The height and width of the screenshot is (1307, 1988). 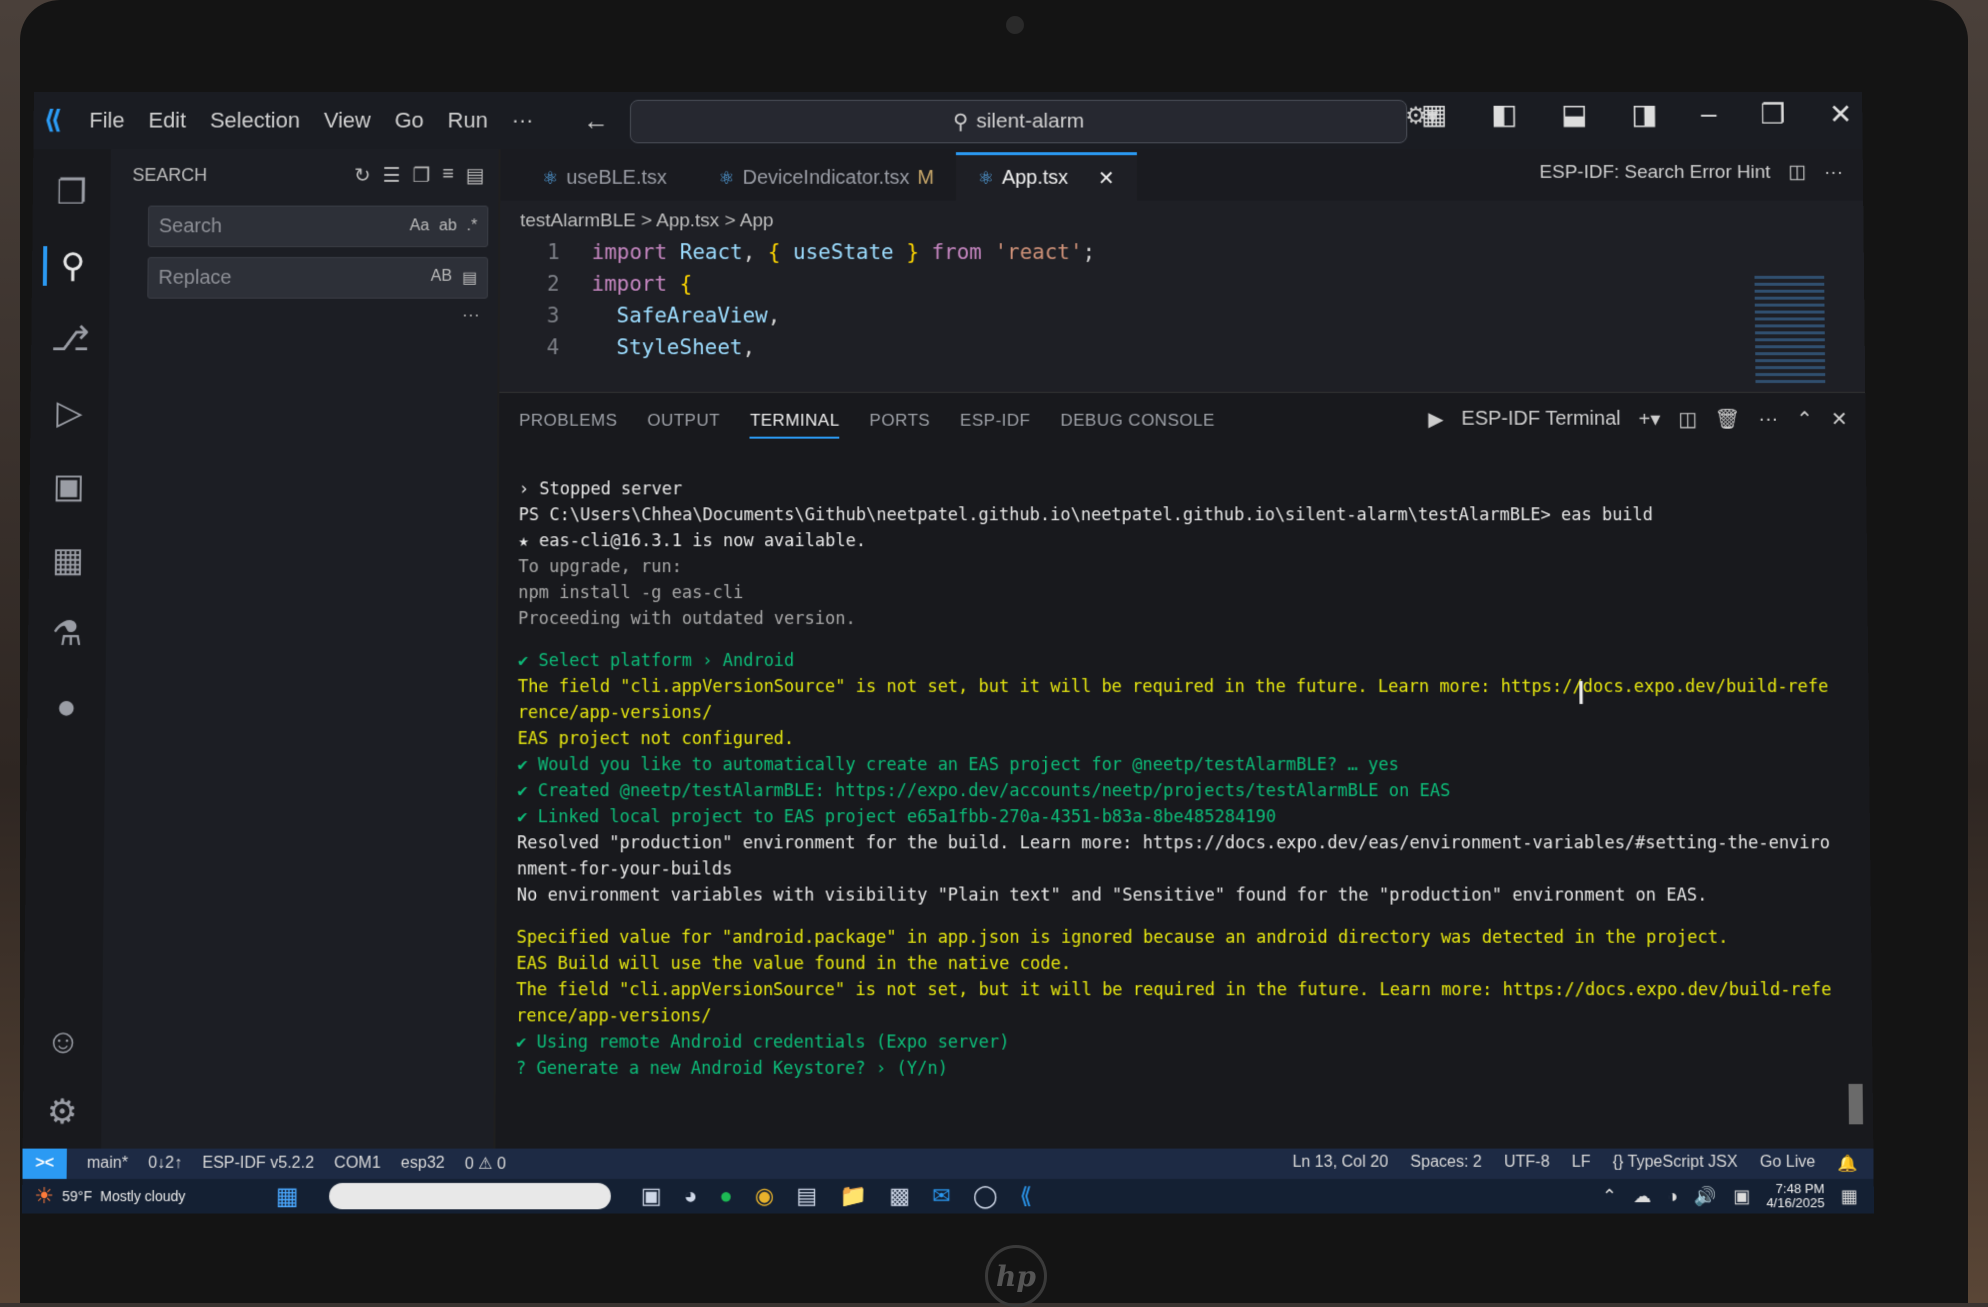 I want to click on app-icon: ◯, so click(x=985, y=1196).